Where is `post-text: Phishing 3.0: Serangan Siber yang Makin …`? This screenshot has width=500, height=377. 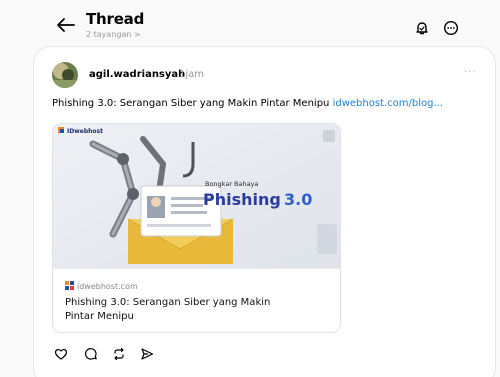 post-text: Phishing 3.0: Serangan Siber yang Makin … is located at coordinates (247, 103).